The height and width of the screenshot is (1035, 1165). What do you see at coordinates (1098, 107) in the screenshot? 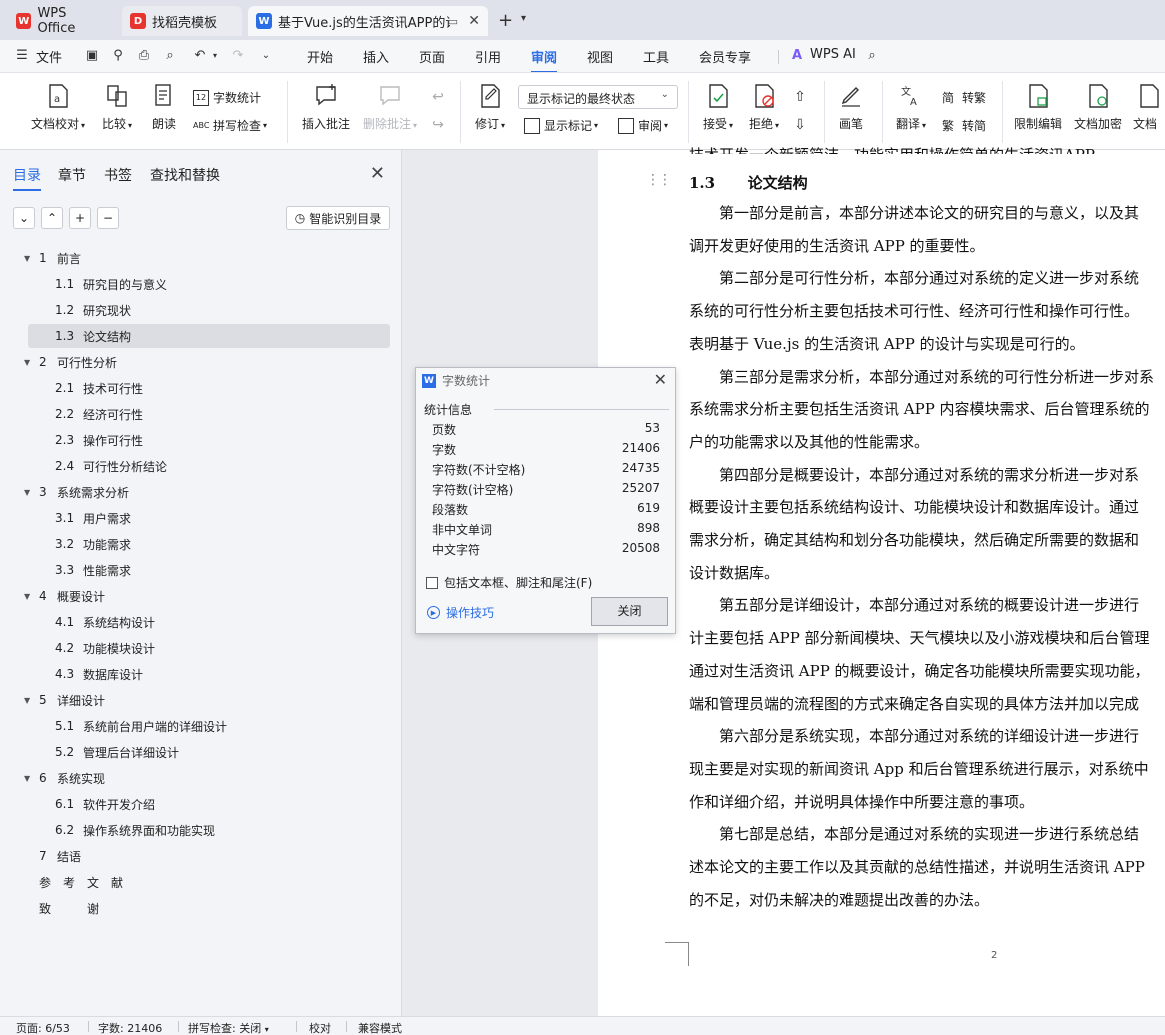
I see `encrypt-button: 文档加密` at bounding box center [1098, 107].